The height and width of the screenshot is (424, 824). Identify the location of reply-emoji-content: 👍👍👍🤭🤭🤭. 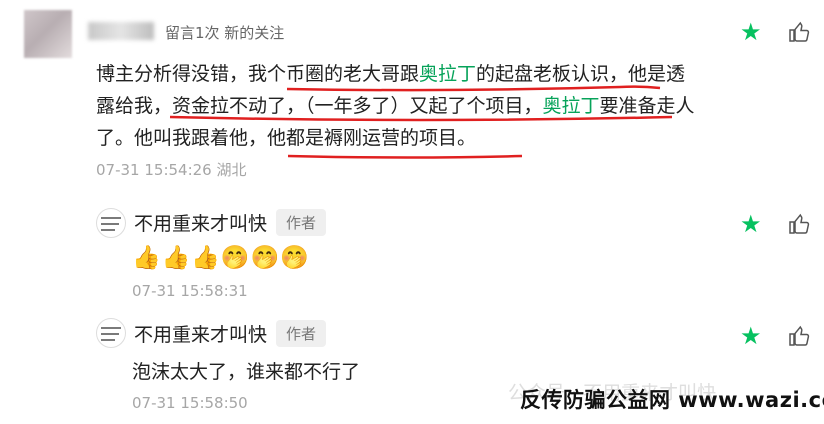
(221, 258).